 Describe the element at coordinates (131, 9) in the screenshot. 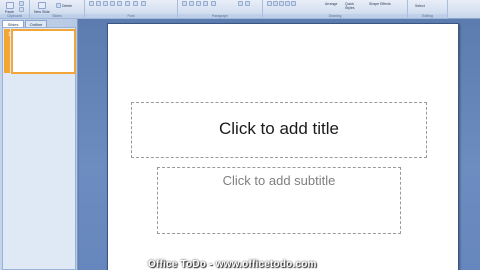

I see `ribbon-group-font: Font` at that location.